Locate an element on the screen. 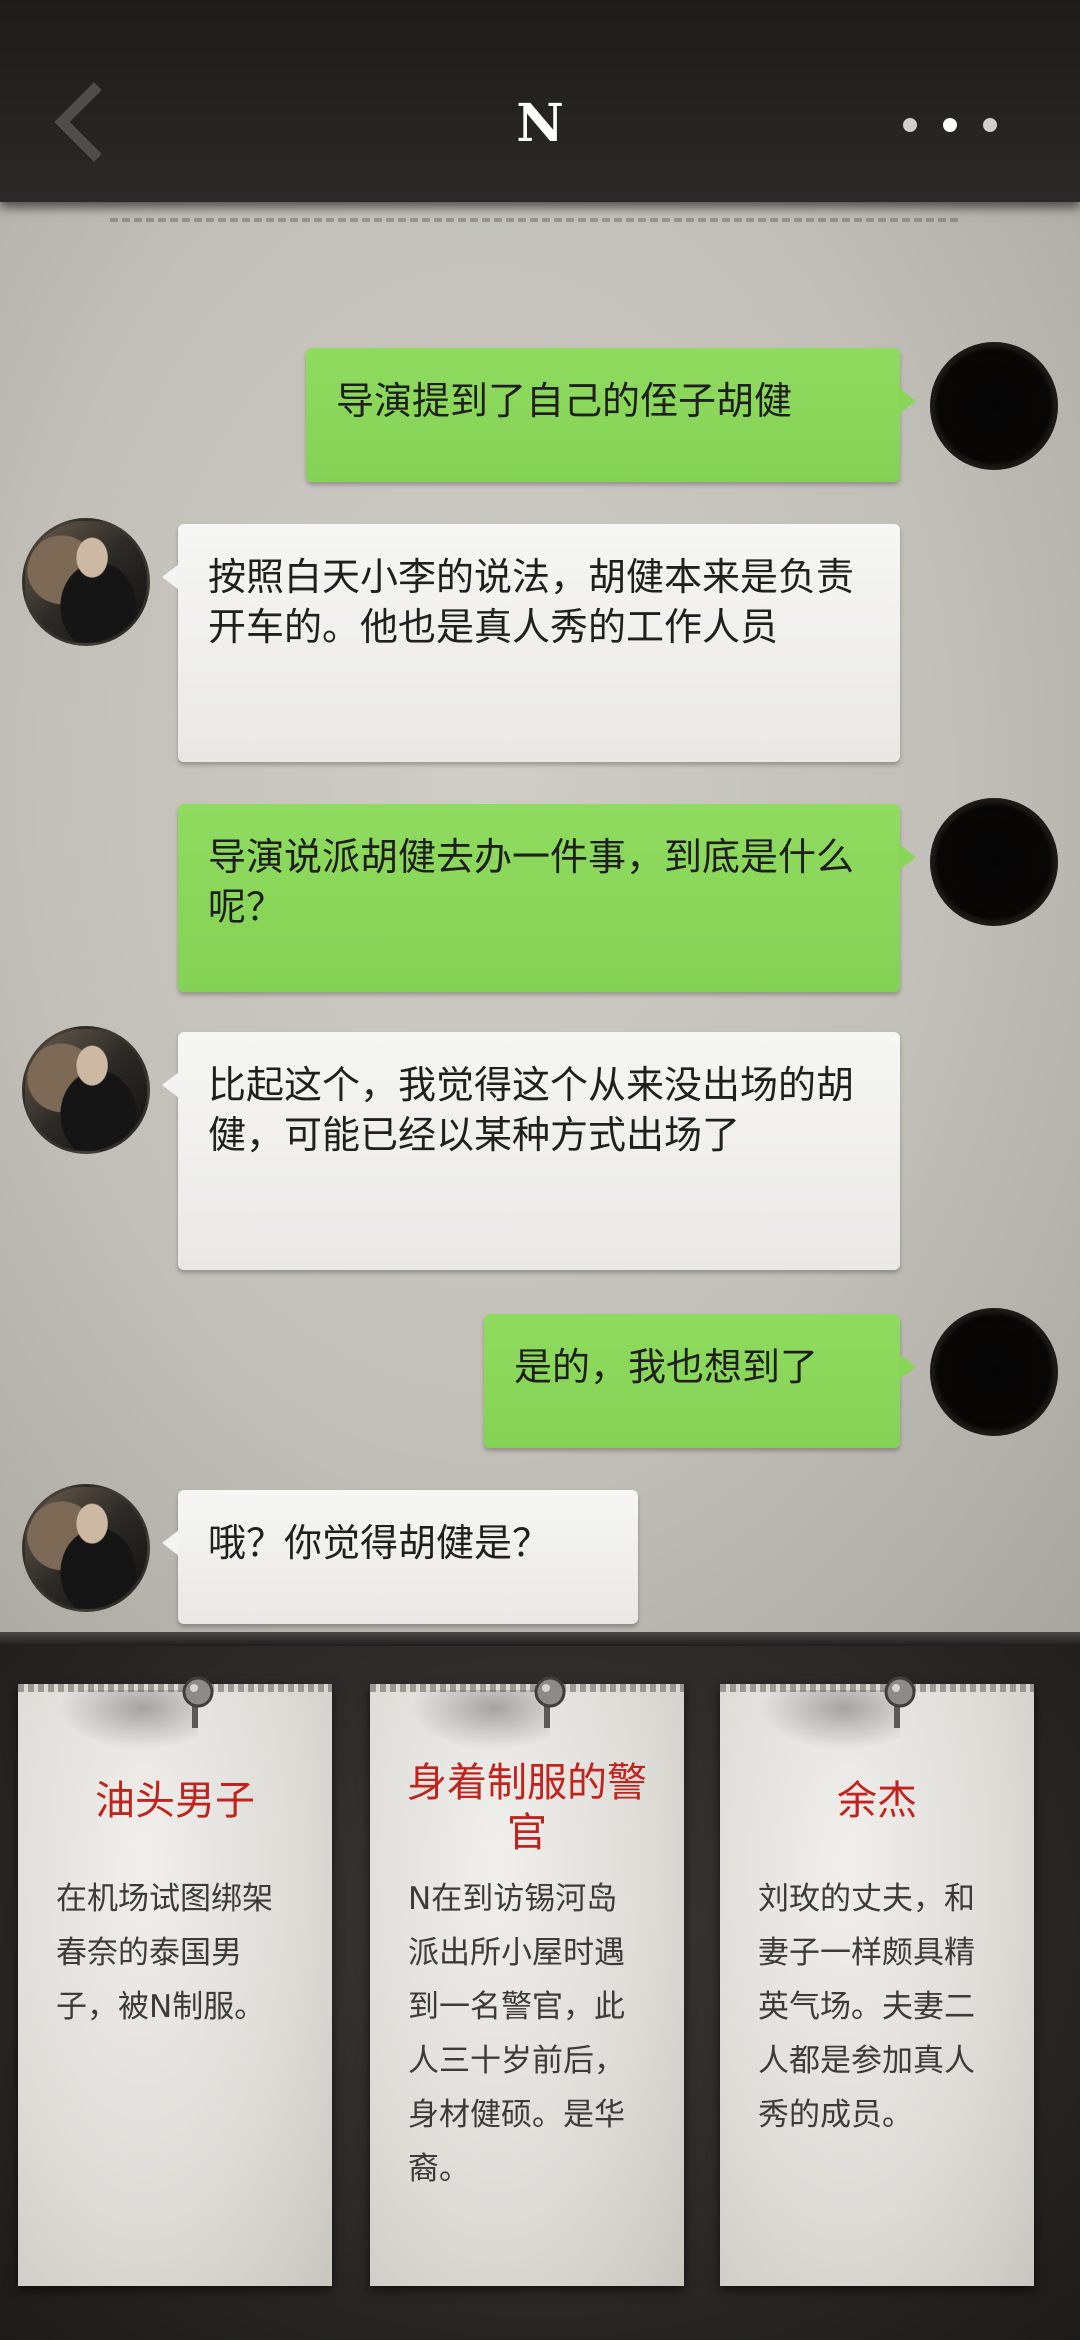 The image size is (1080, 2340). card-description: N在到访锡河岛派出所小屋时遇到一名警官，此人三十岁前后，身材健硕。是华裔。 is located at coordinates (516, 2034).